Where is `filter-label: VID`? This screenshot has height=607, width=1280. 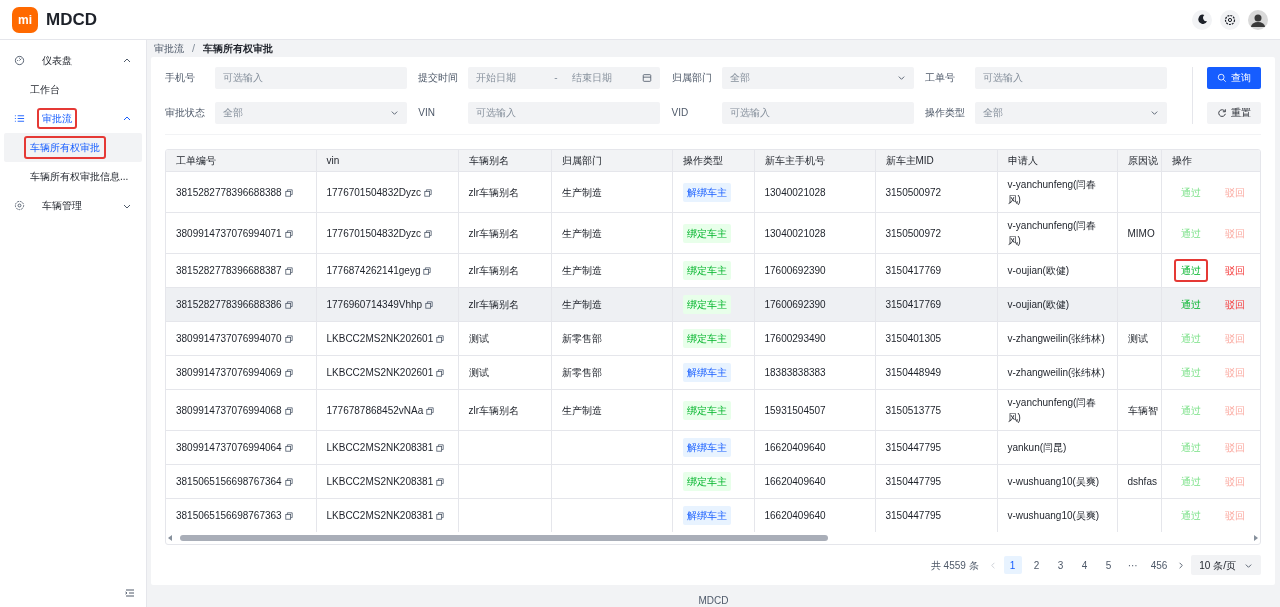 filter-label: VID is located at coordinates (680, 113).